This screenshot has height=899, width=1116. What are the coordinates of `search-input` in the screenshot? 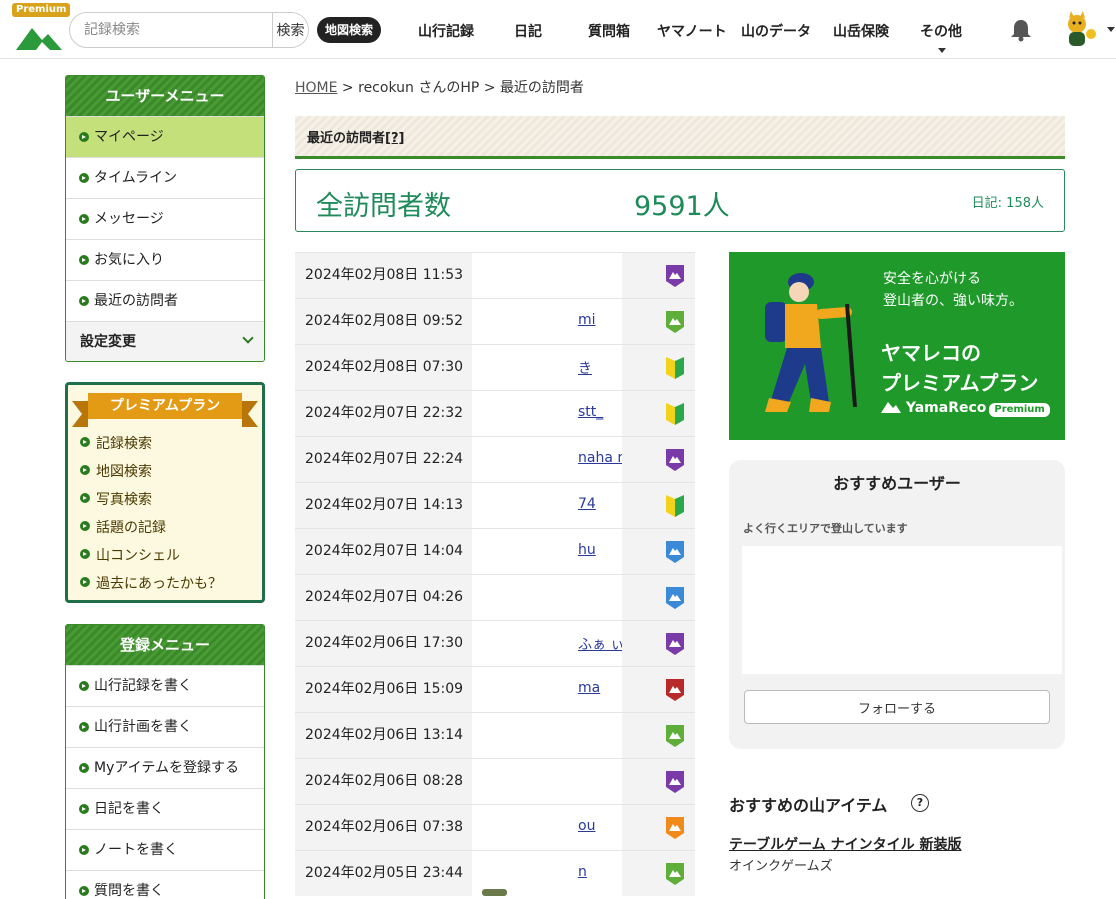 It's located at (171, 30).